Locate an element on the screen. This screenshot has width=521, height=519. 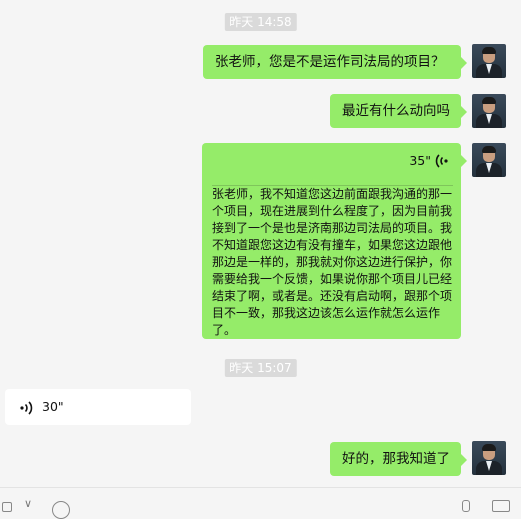
scissors-icon: ∨ is located at coordinates (28, 503).